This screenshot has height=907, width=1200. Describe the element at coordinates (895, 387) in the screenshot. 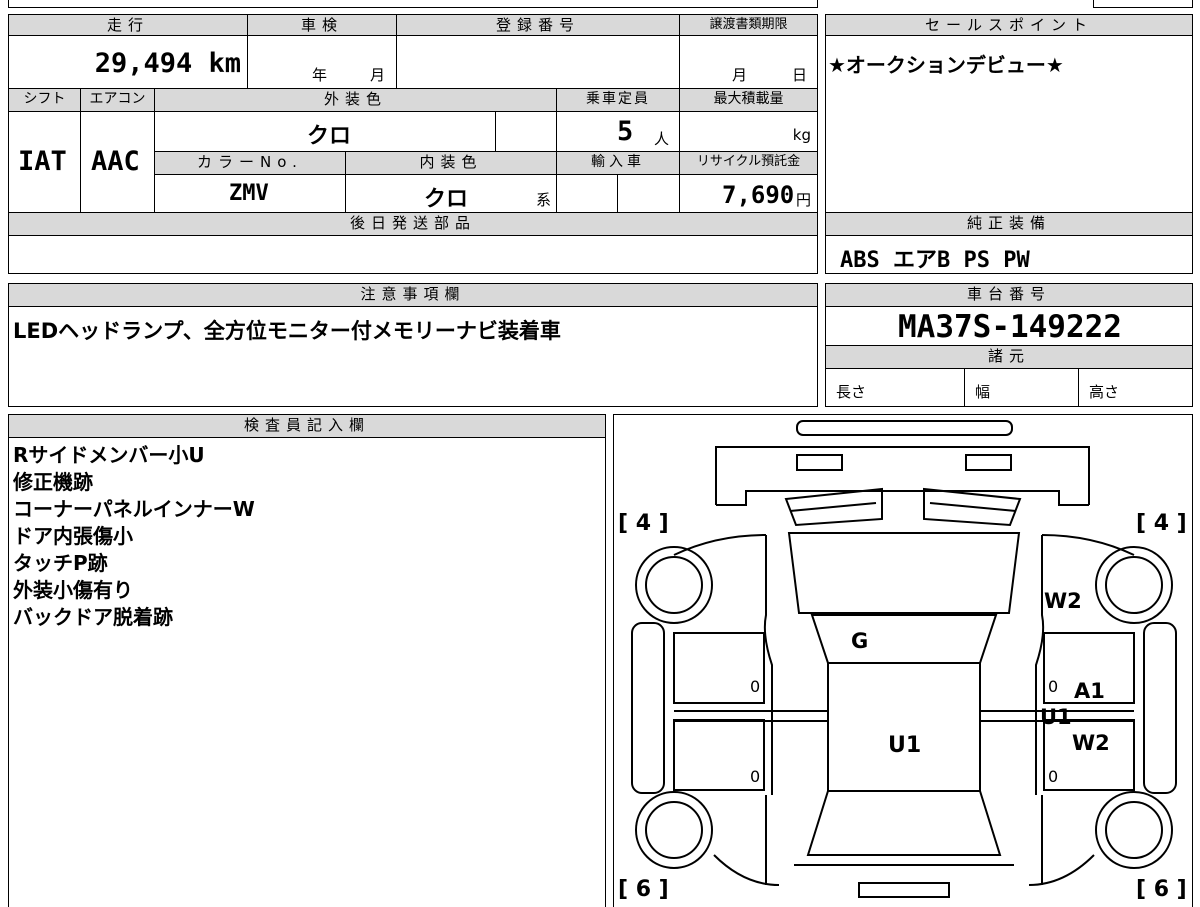

I see `spec-length-cell: 長さ` at that location.